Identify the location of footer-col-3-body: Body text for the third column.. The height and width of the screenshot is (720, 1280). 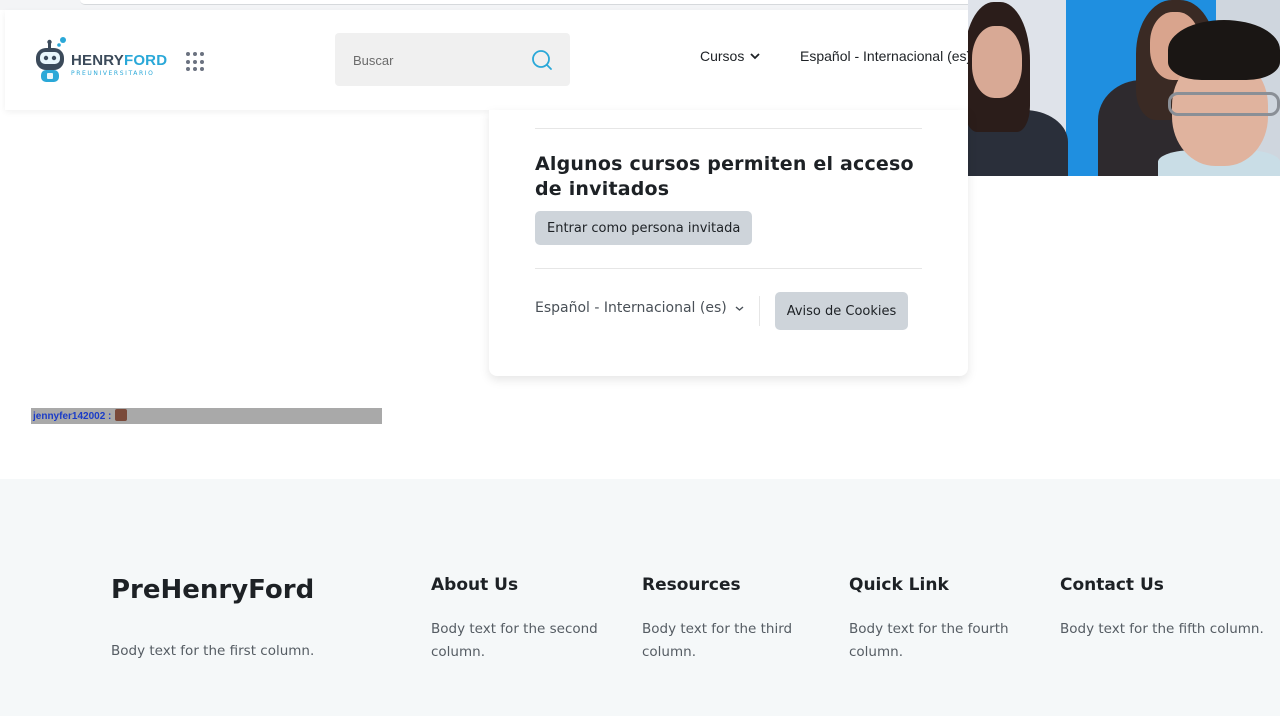
(717, 640).